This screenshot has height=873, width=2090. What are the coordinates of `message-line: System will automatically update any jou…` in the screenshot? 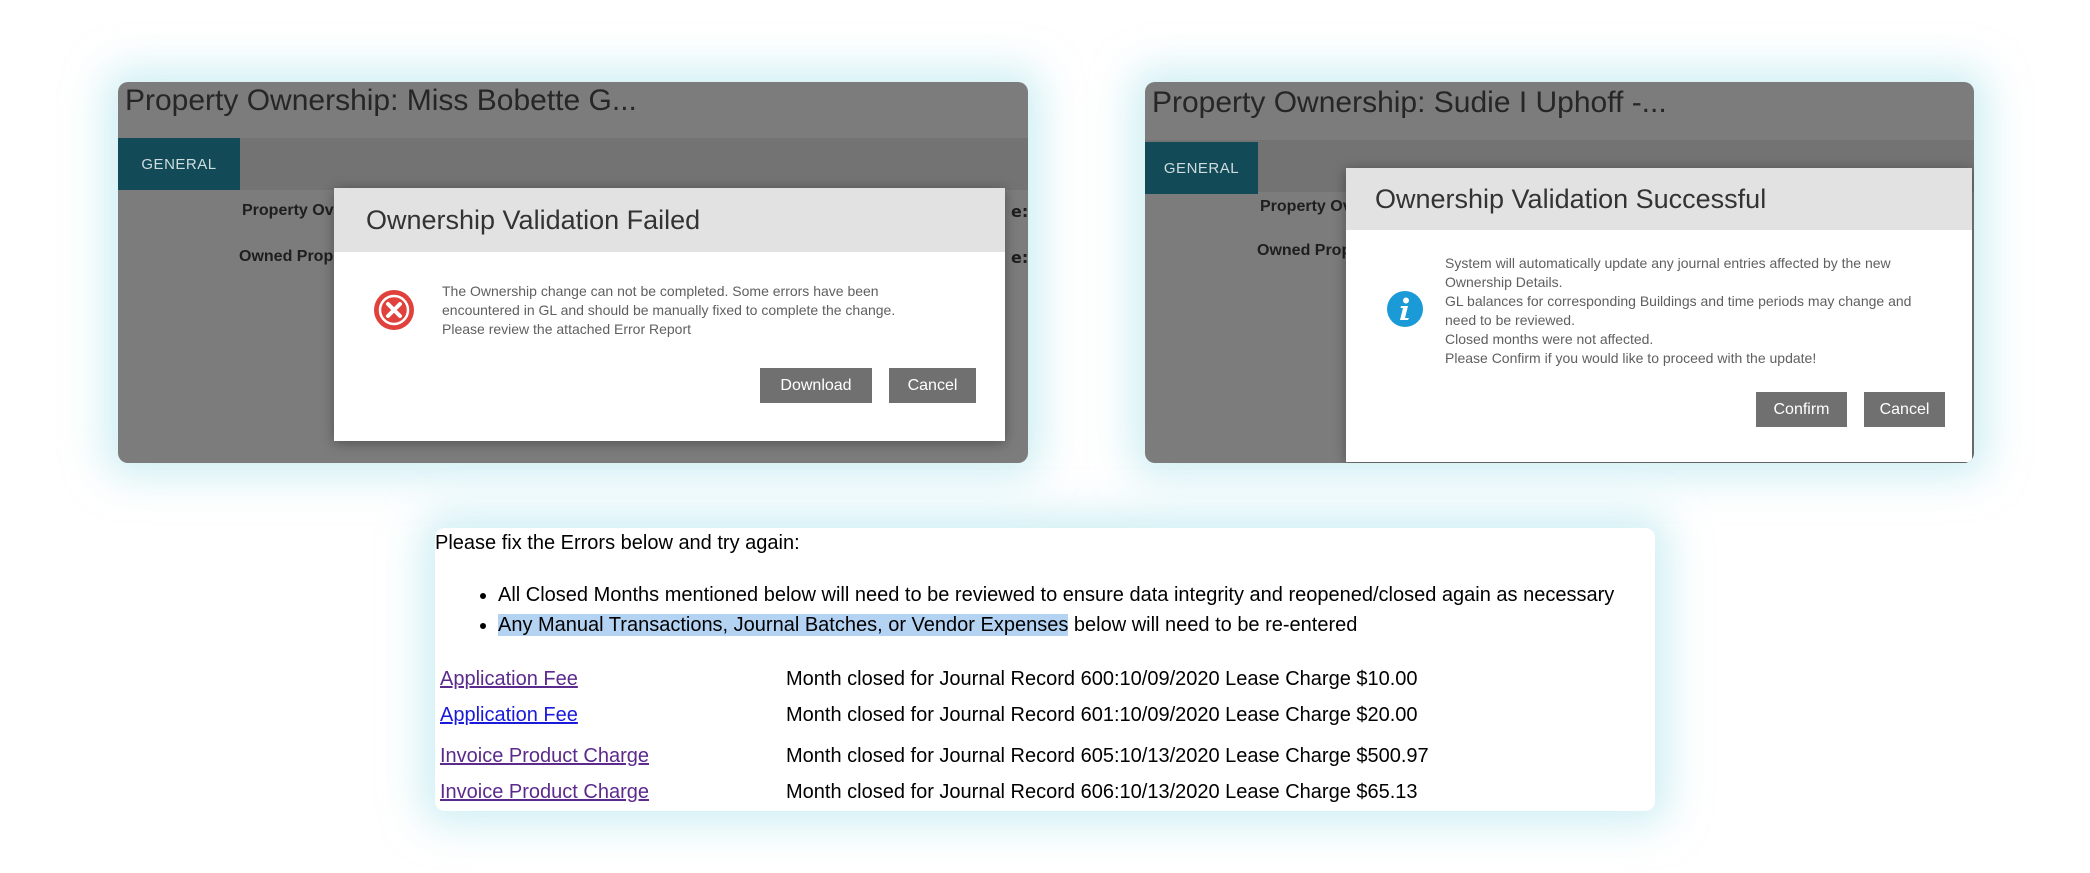 It's located at (1668, 263).